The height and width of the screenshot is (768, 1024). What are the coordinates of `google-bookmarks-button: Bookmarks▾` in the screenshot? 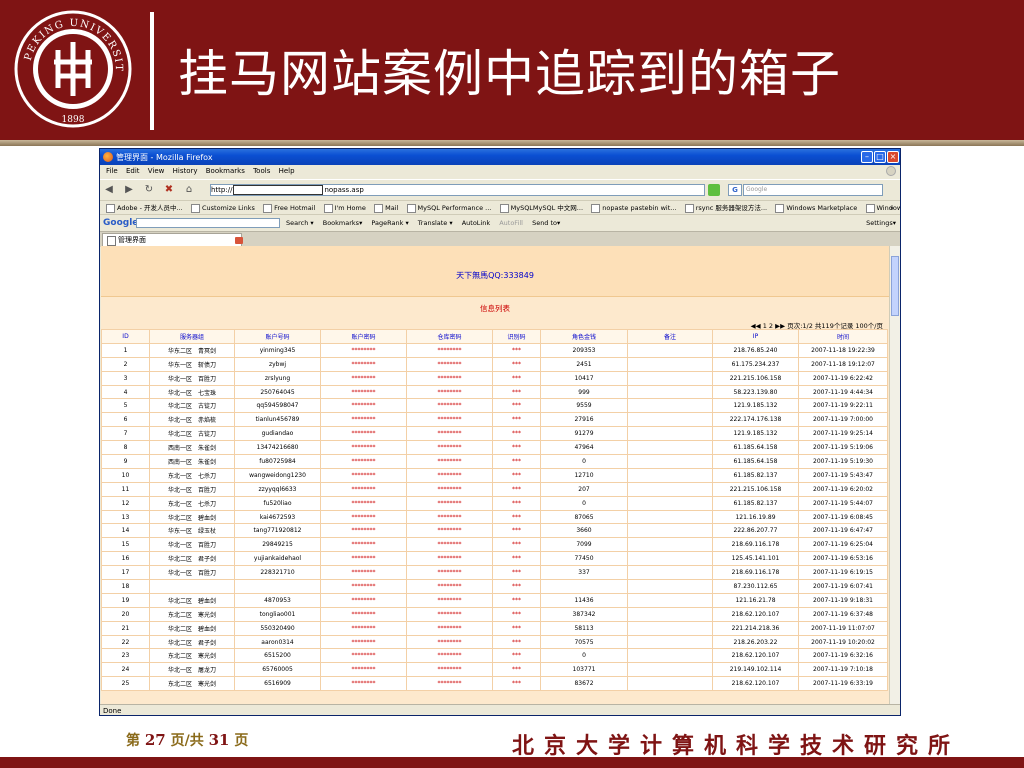 It's located at (343, 223).